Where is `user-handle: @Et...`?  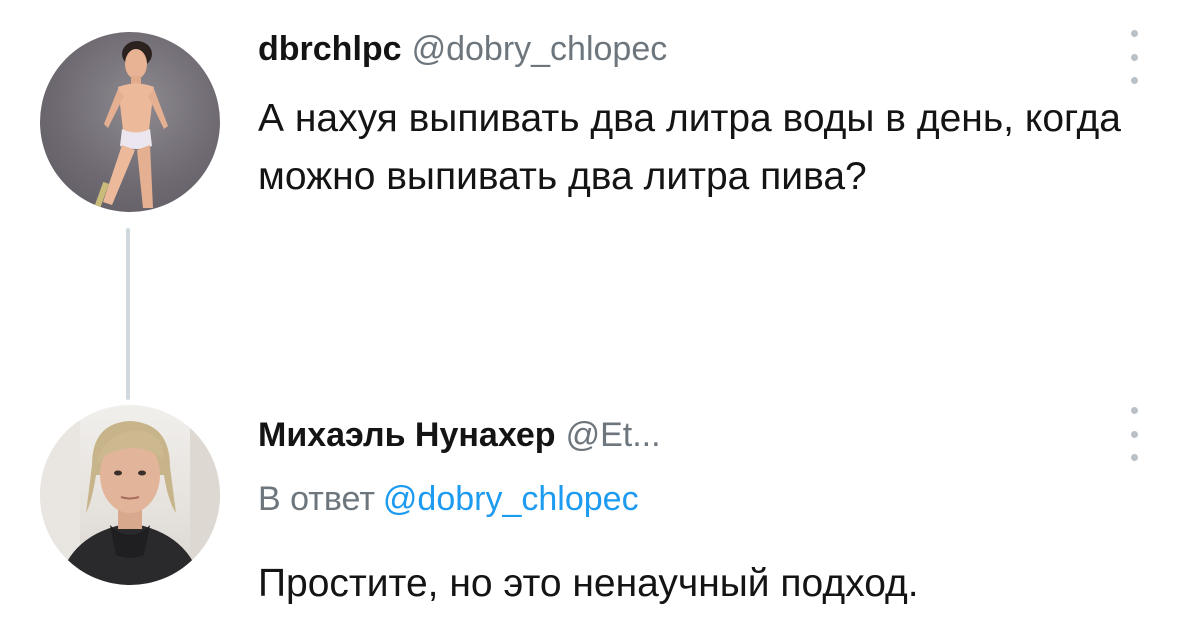 user-handle: @Et... is located at coordinates (613, 435).